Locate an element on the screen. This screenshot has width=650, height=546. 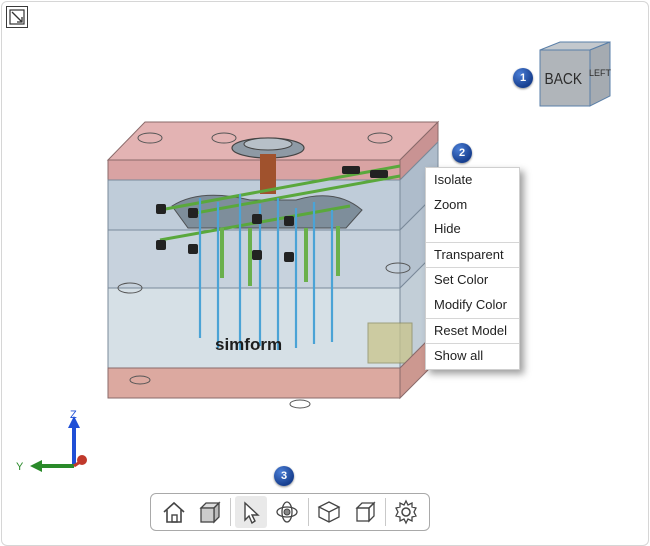
home-icon is located at coordinates (174, 512).